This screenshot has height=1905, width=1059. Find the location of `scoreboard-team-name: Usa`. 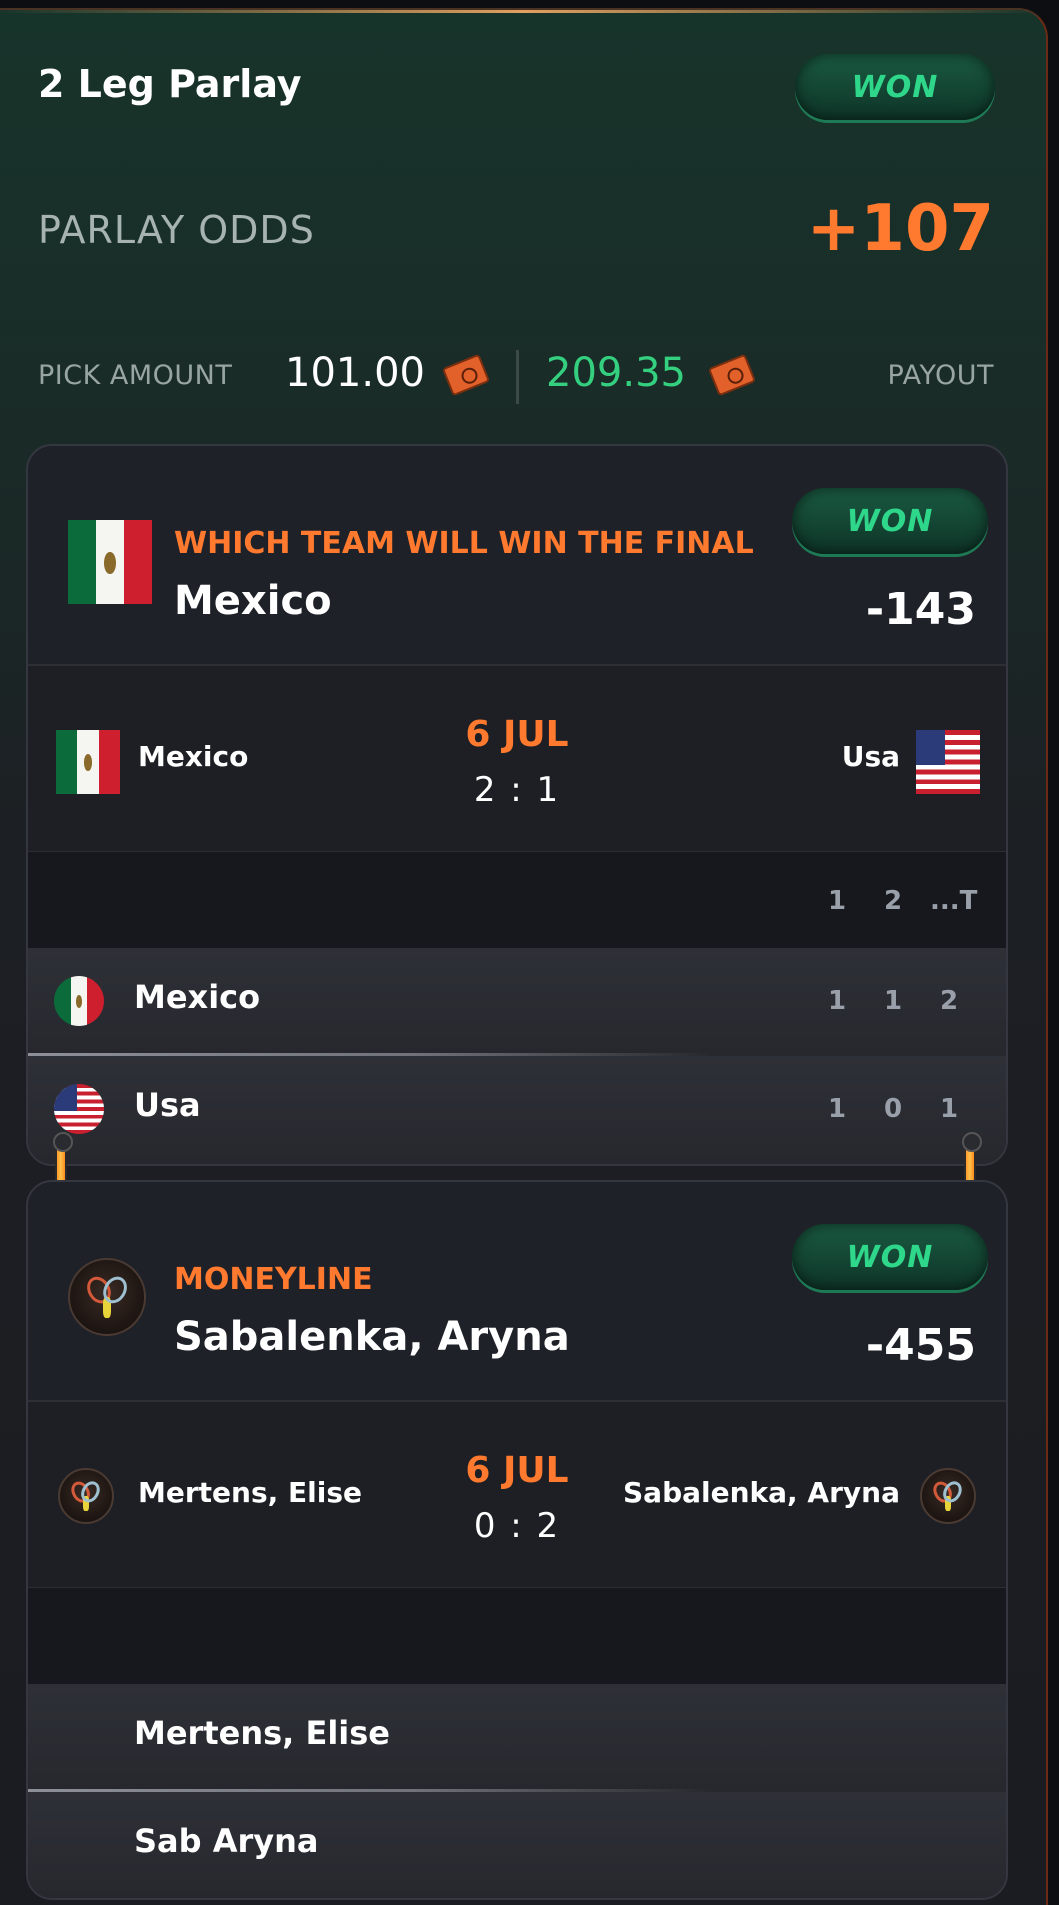

scoreboard-team-name: Usa is located at coordinates (167, 1105).